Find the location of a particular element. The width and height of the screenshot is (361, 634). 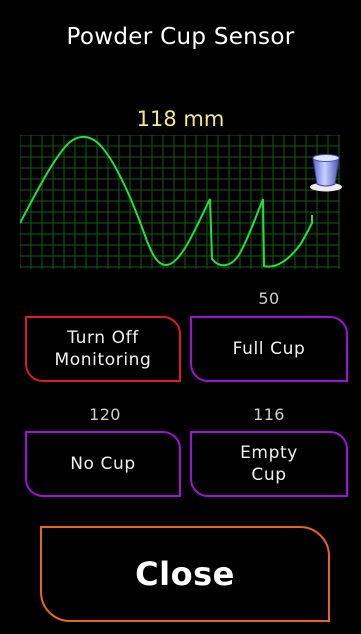

close-button: Close is located at coordinates (185, 574).